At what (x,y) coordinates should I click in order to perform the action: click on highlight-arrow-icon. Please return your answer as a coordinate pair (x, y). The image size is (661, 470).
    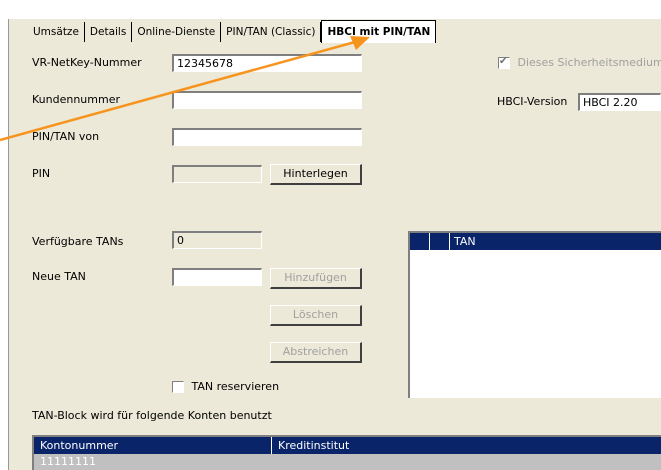
    Looking at the image, I should click on (185, 89).